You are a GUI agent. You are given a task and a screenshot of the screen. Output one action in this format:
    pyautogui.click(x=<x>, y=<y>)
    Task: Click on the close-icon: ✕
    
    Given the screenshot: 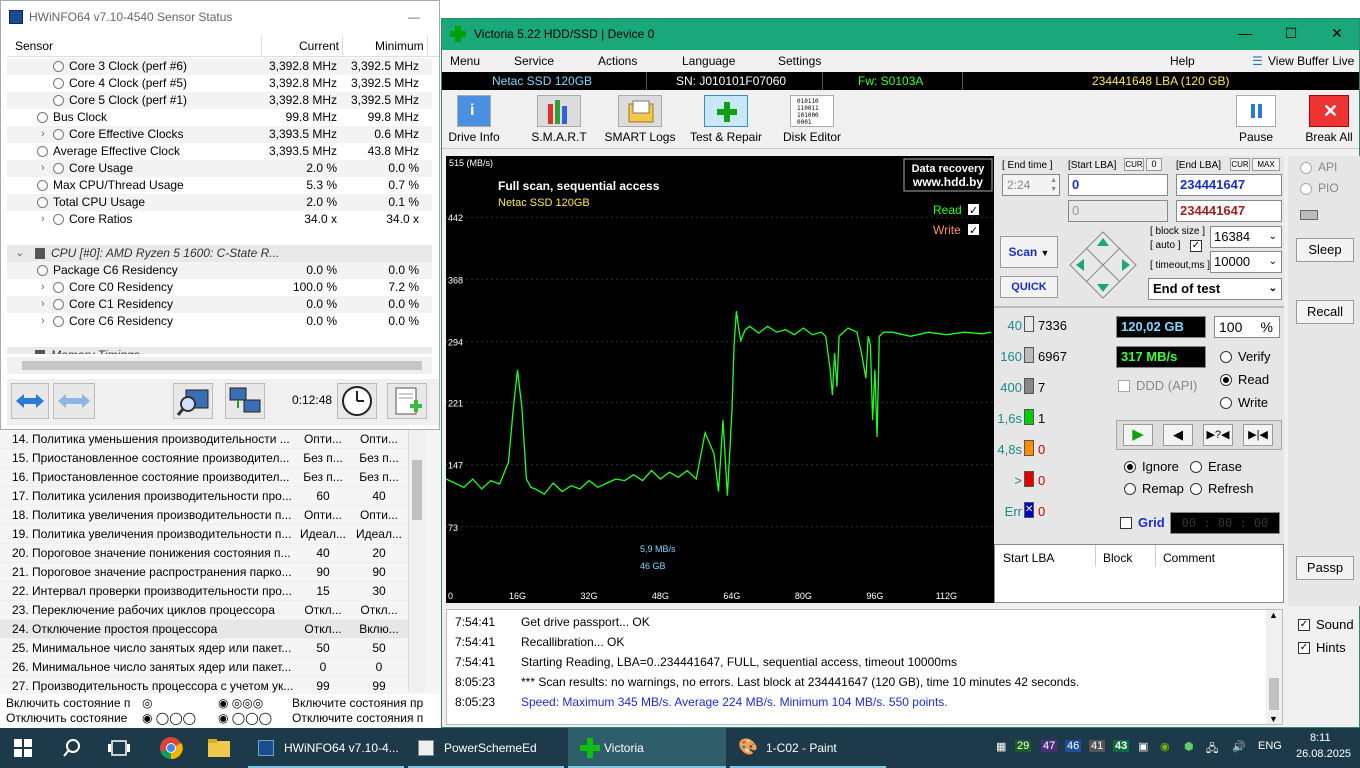 What is the action you would take?
    pyautogui.click(x=1337, y=33)
    